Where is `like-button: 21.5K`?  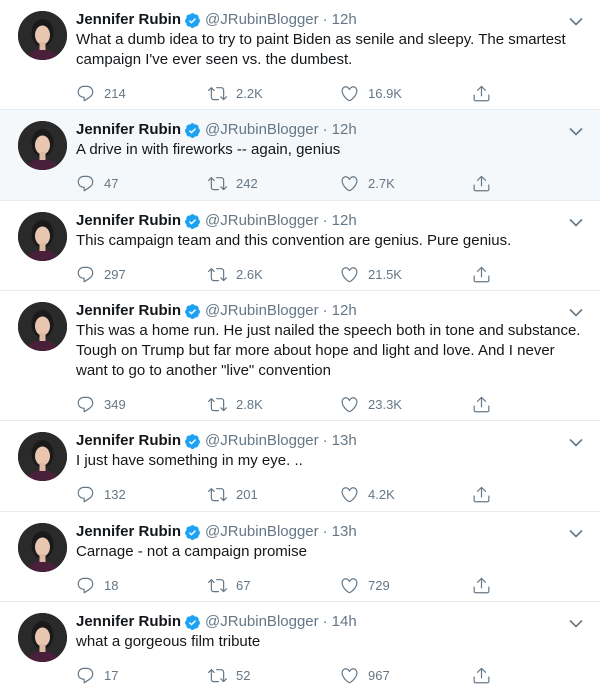 like-button: 21.5K is located at coordinates (406, 274).